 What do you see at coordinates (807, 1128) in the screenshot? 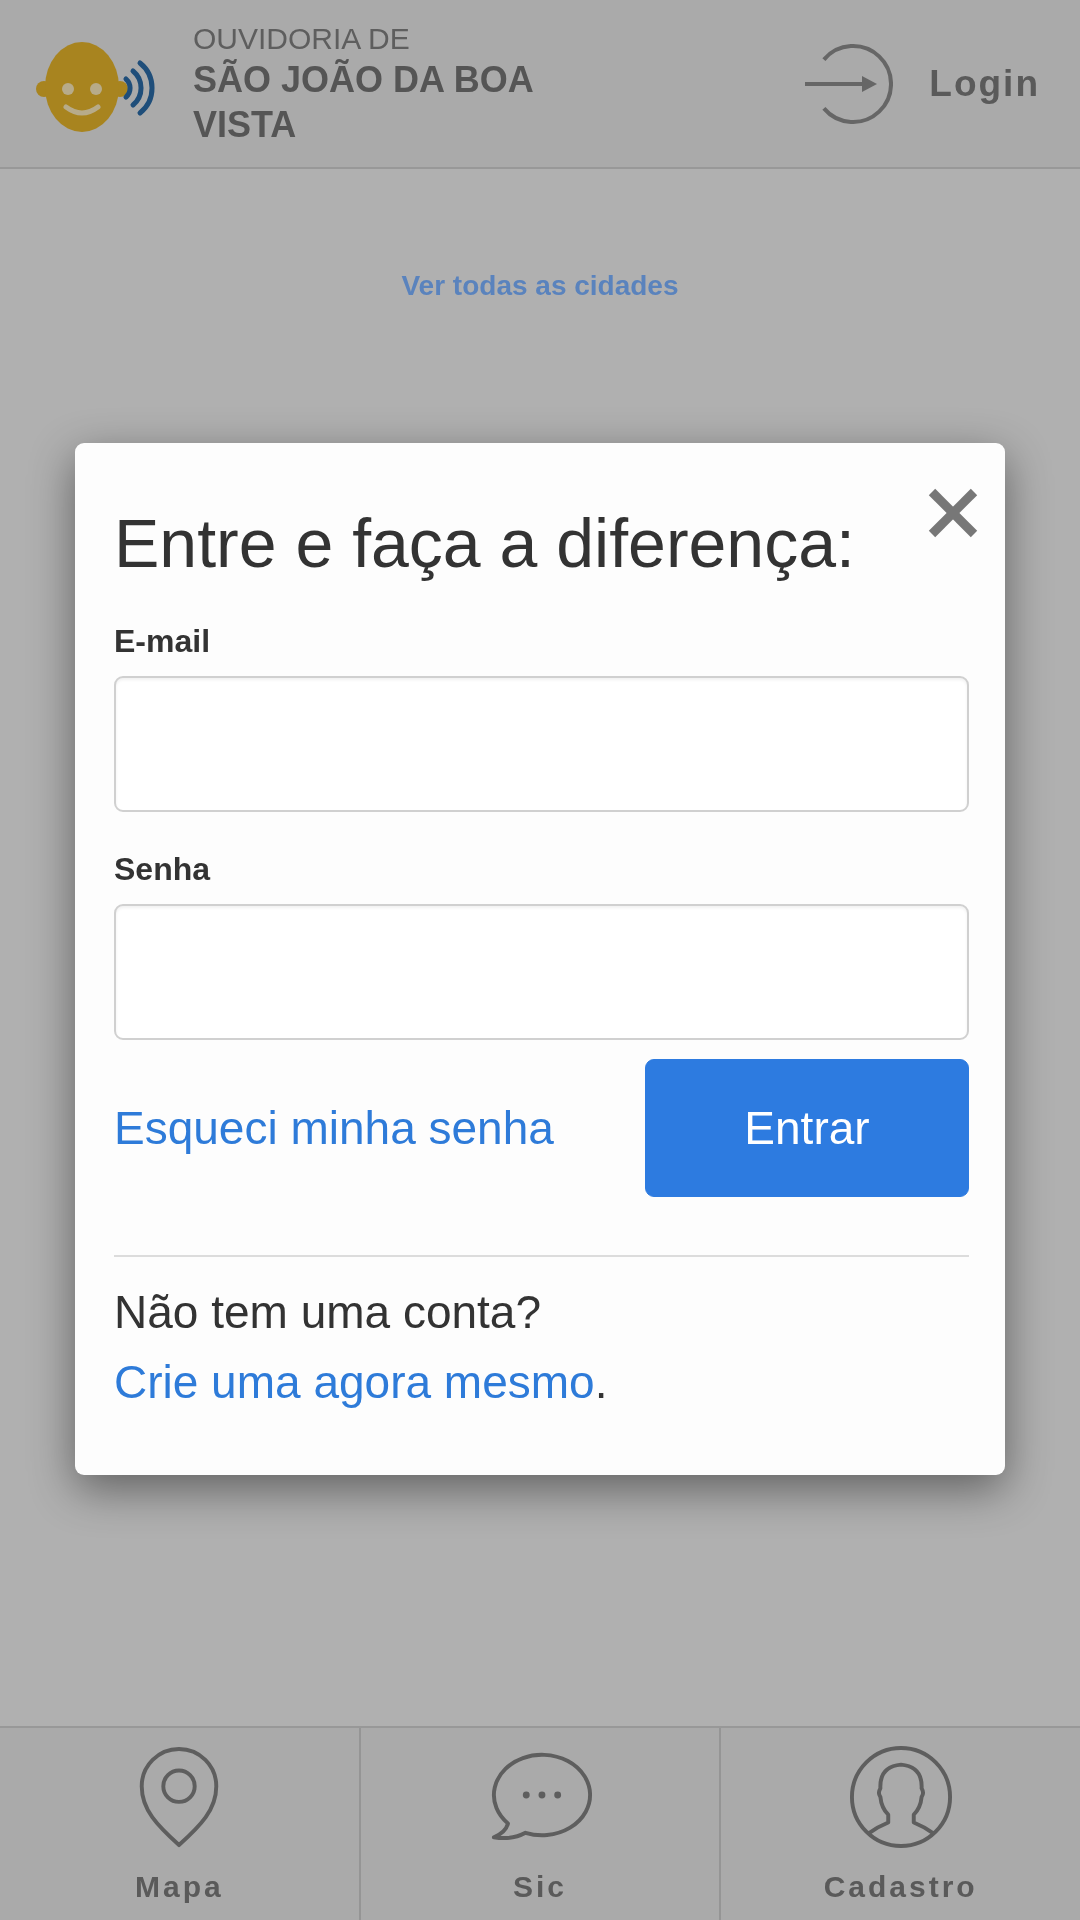
I see `submit-button: Entrar` at bounding box center [807, 1128].